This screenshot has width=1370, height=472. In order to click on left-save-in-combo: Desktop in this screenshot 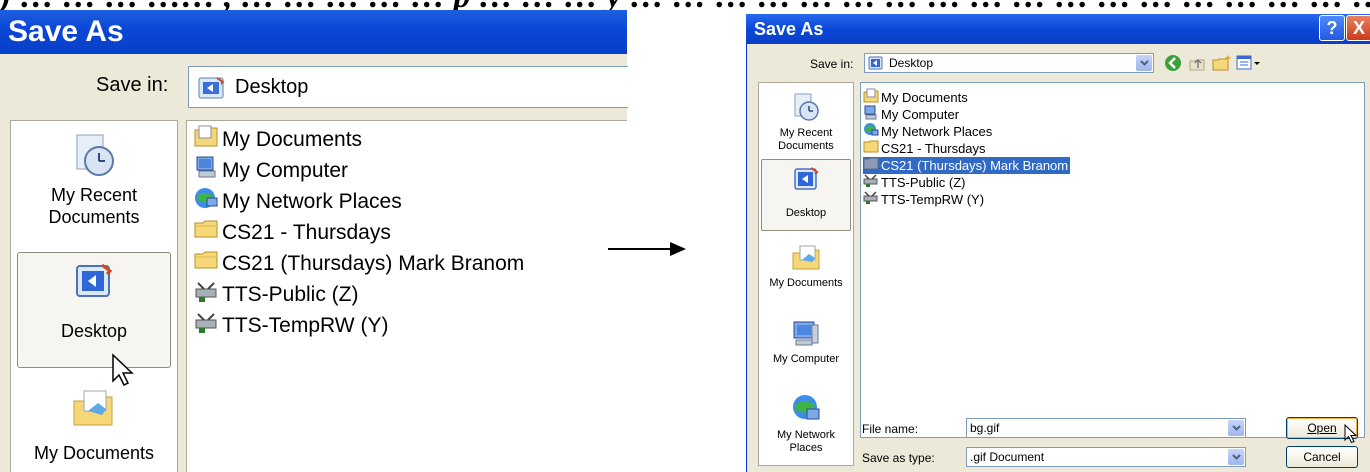, I will do `click(408, 87)`.